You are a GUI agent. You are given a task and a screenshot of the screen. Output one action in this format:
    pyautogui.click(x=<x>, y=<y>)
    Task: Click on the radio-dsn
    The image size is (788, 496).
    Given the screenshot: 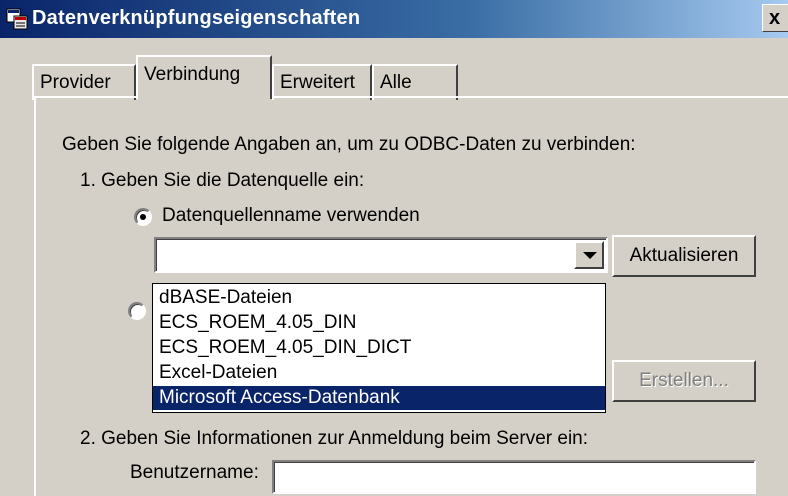 What is the action you would take?
    pyautogui.click(x=143, y=217)
    